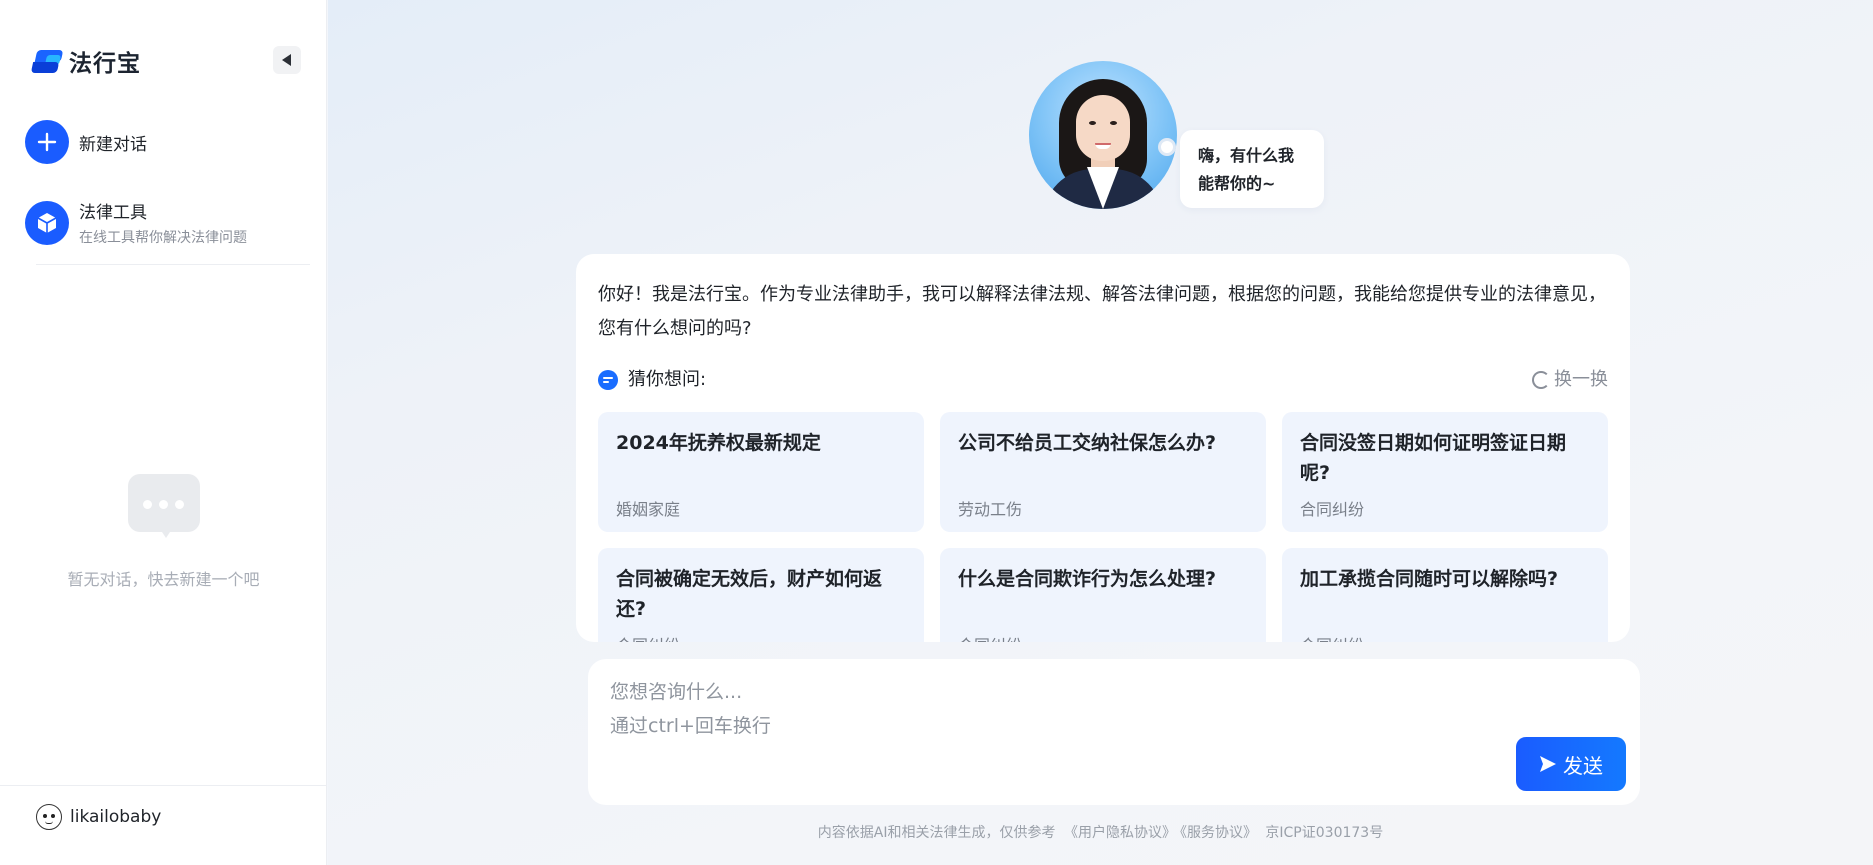 This screenshot has width=1873, height=865. What do you see at coordinates (1237, 183) in the screenshot?
I see `greeting-line-2: 能帮你的~` at bounding box center [1237, 183].